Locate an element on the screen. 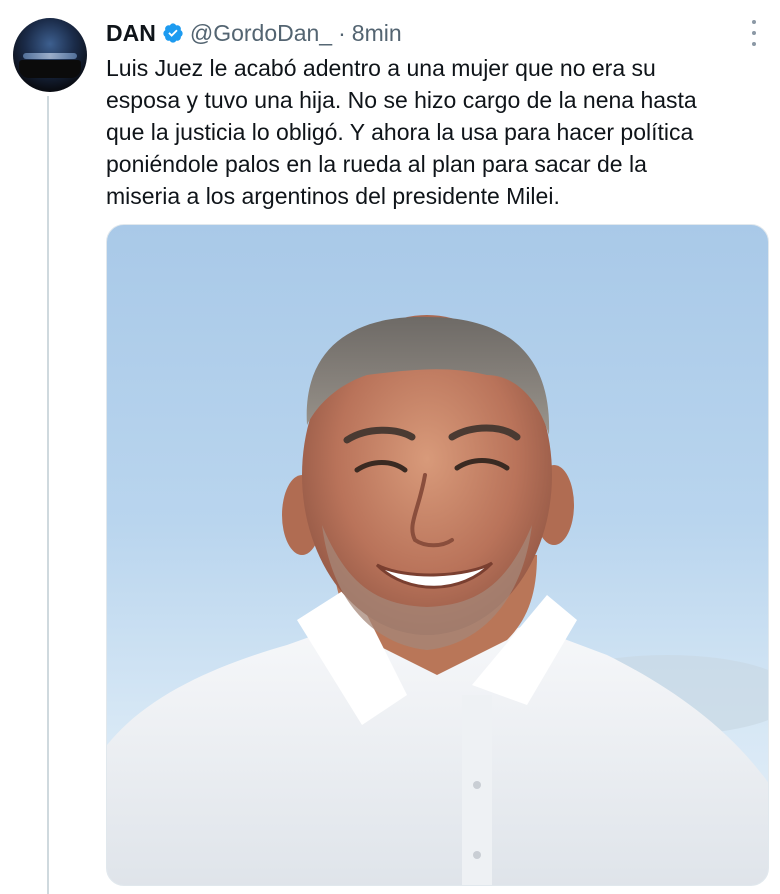  verified-badge-icon is located at coordinates (173, 33).